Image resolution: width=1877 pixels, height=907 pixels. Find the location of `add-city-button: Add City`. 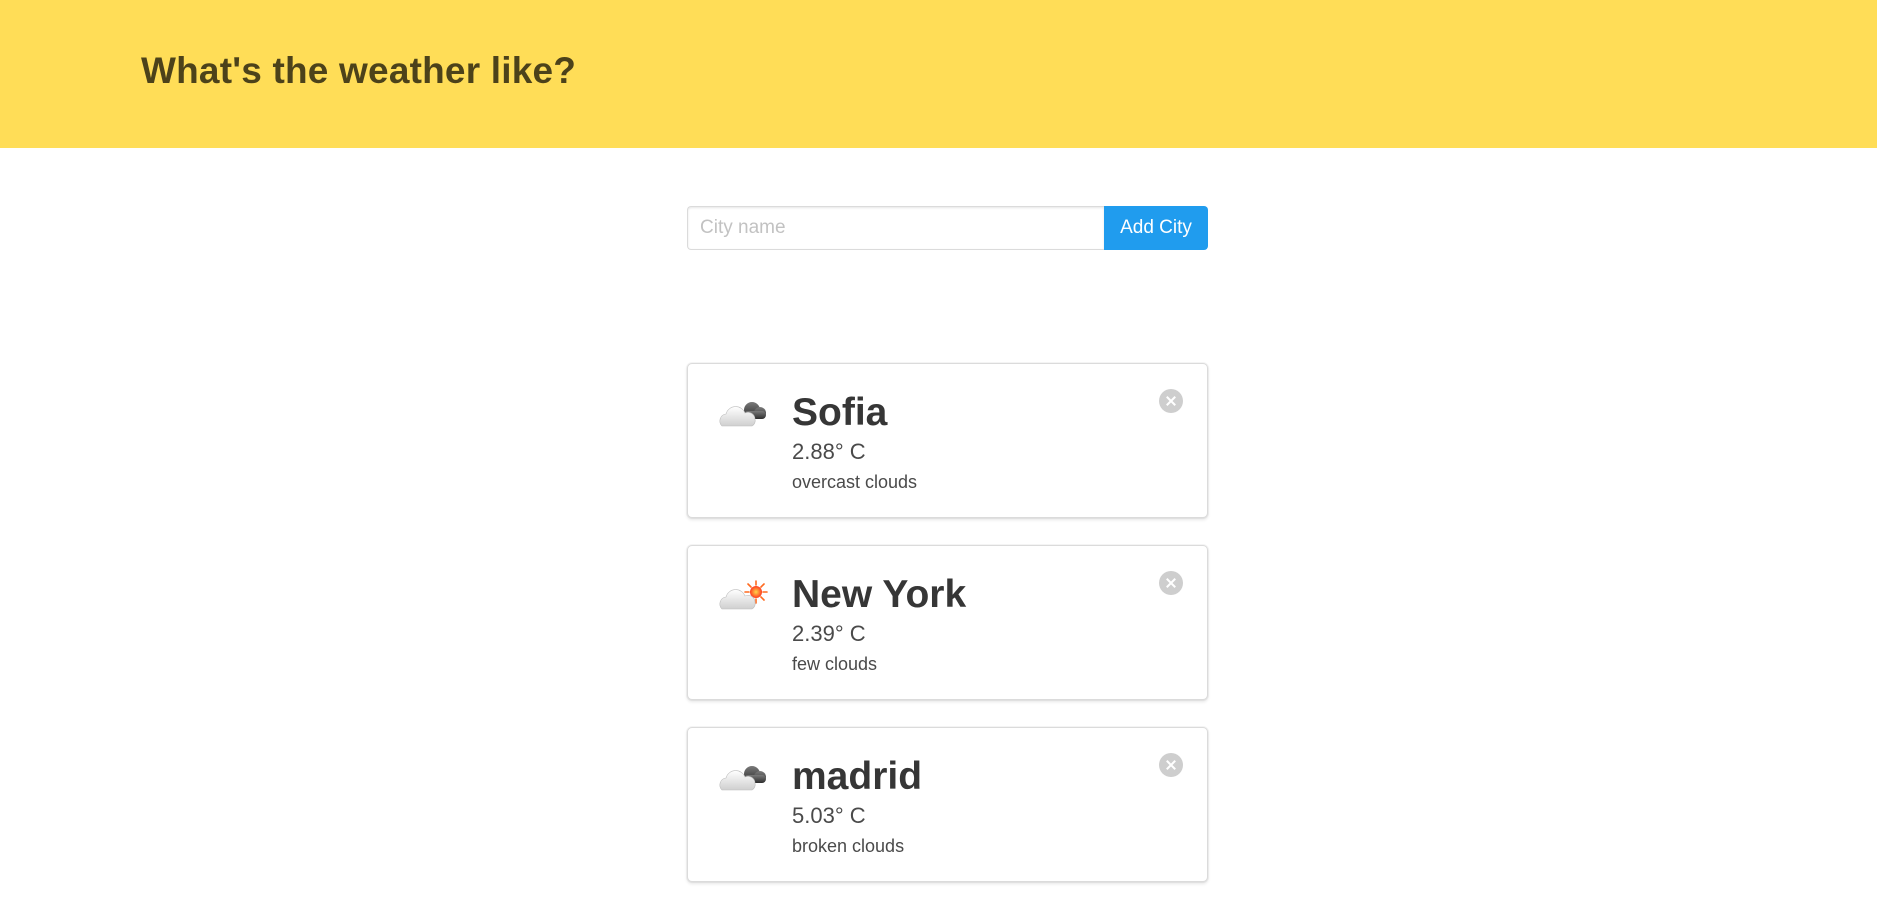

add-city-button: Add City is located at coordinates (1156, 228).